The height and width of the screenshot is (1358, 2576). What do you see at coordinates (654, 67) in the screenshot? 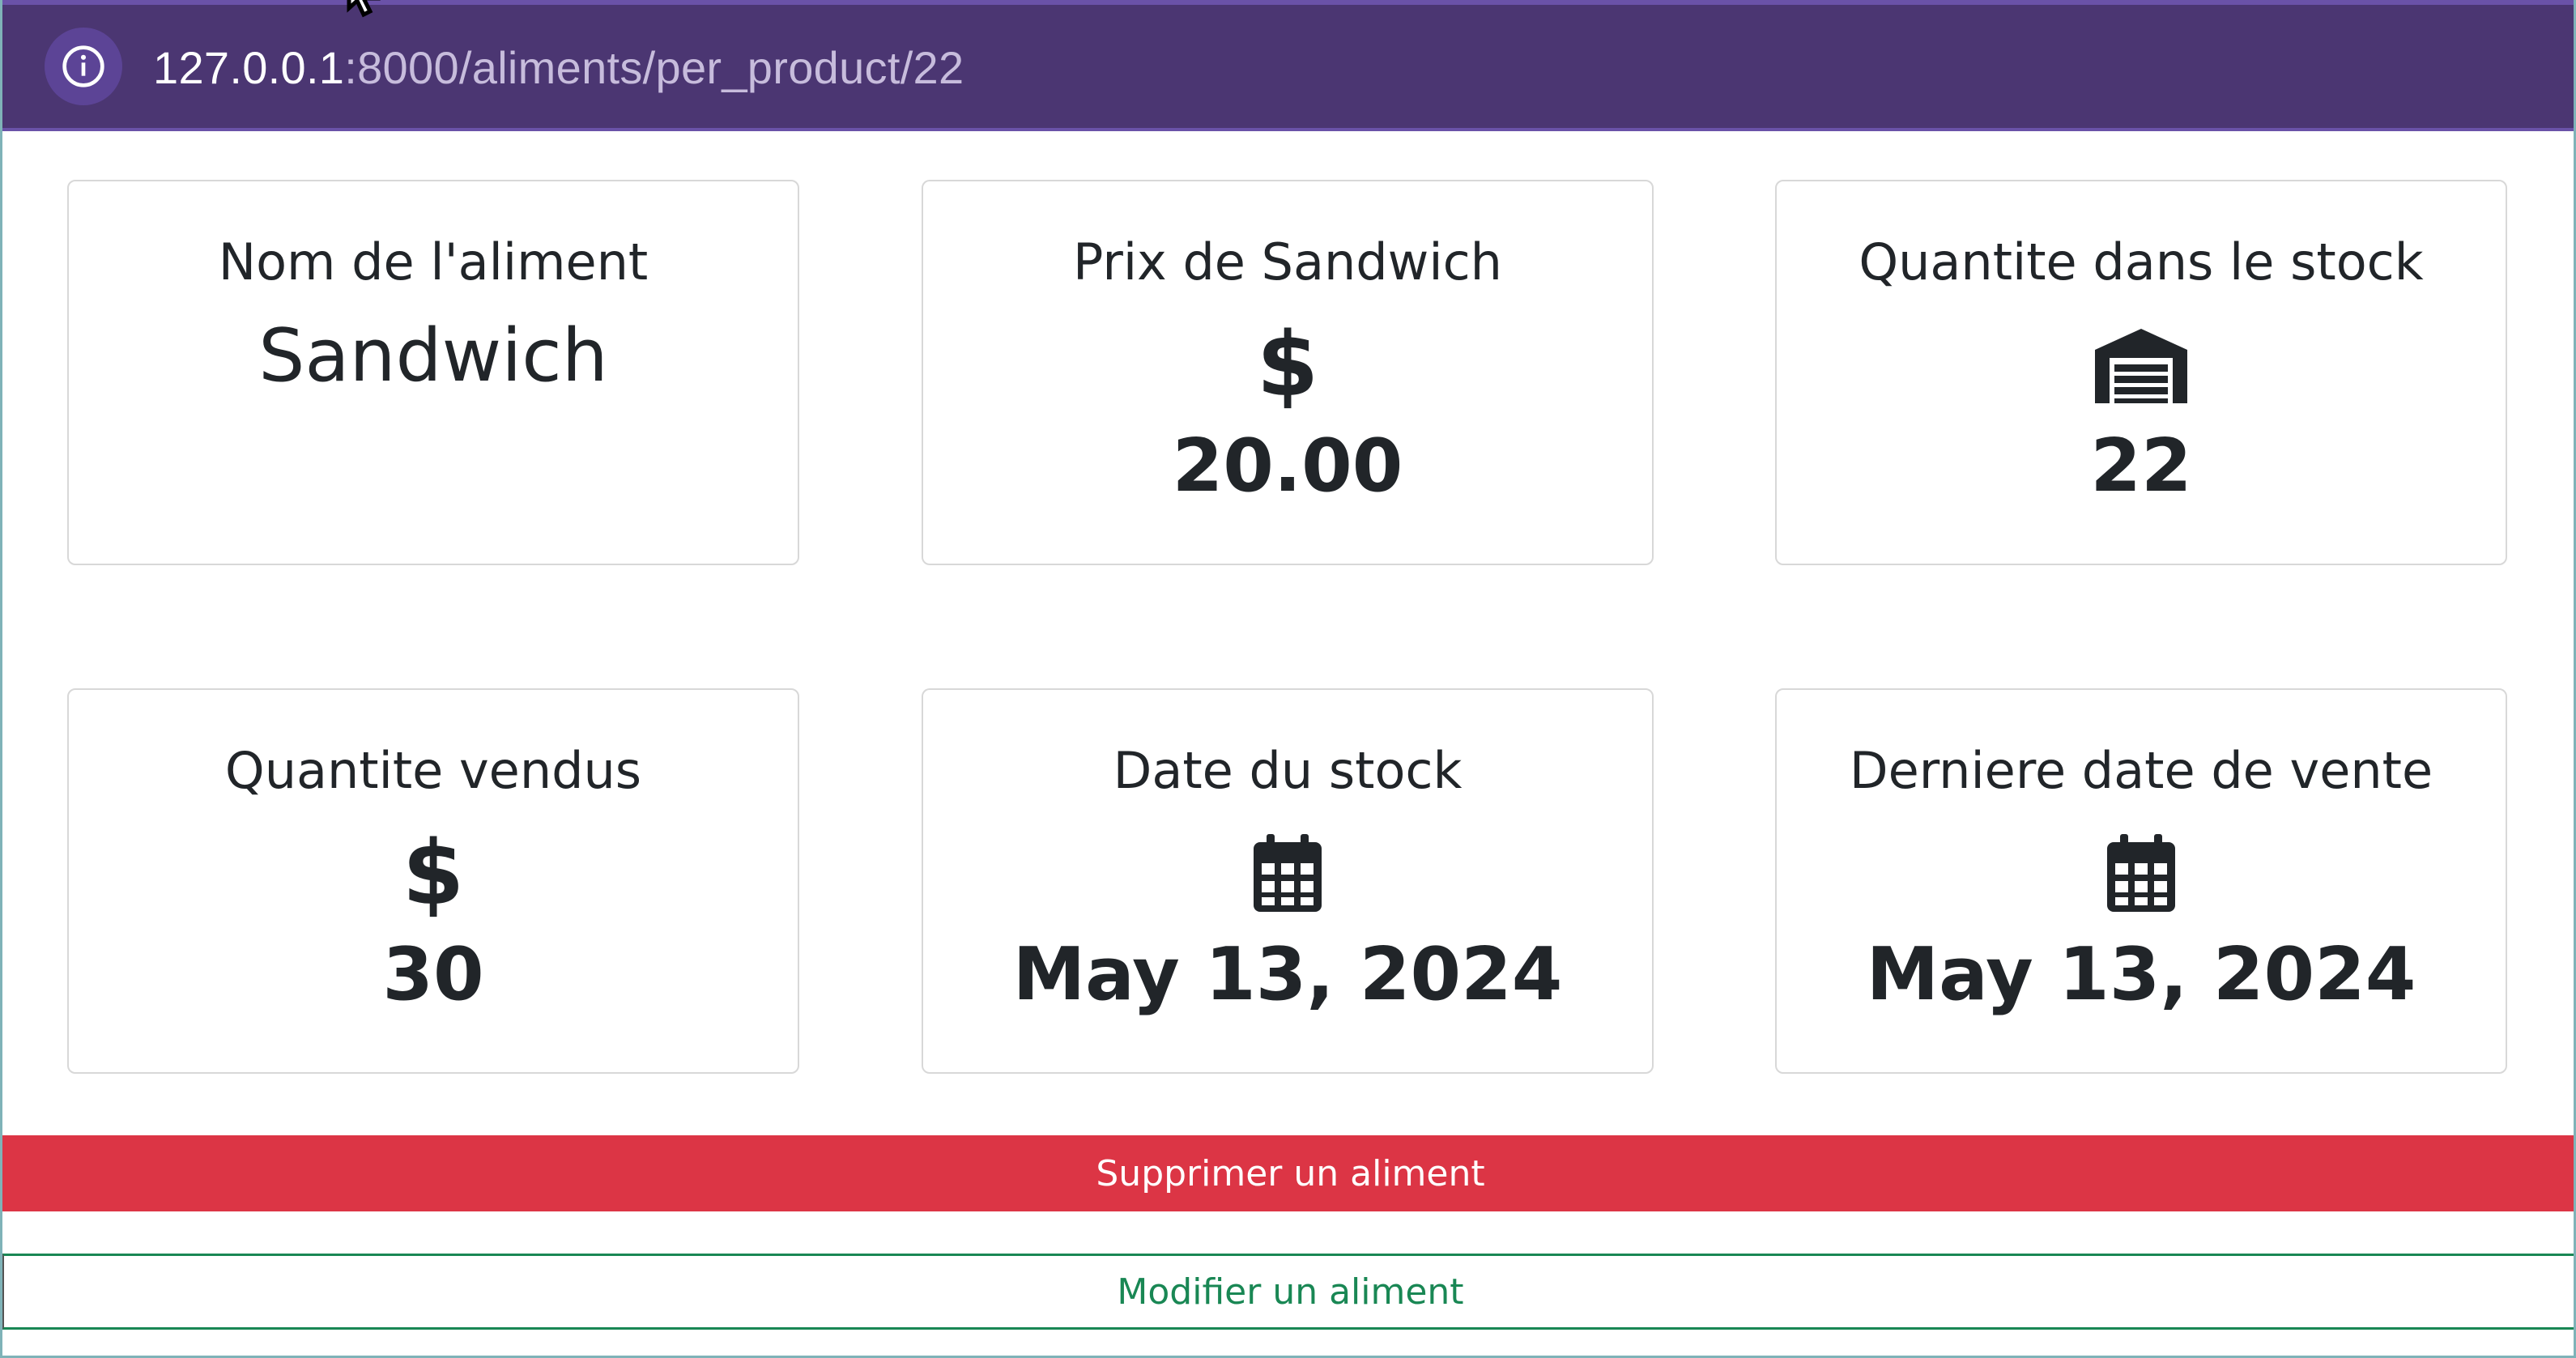
I see `url-path: :8000/aliments/per_product/22` at bounding box center [654, 67].